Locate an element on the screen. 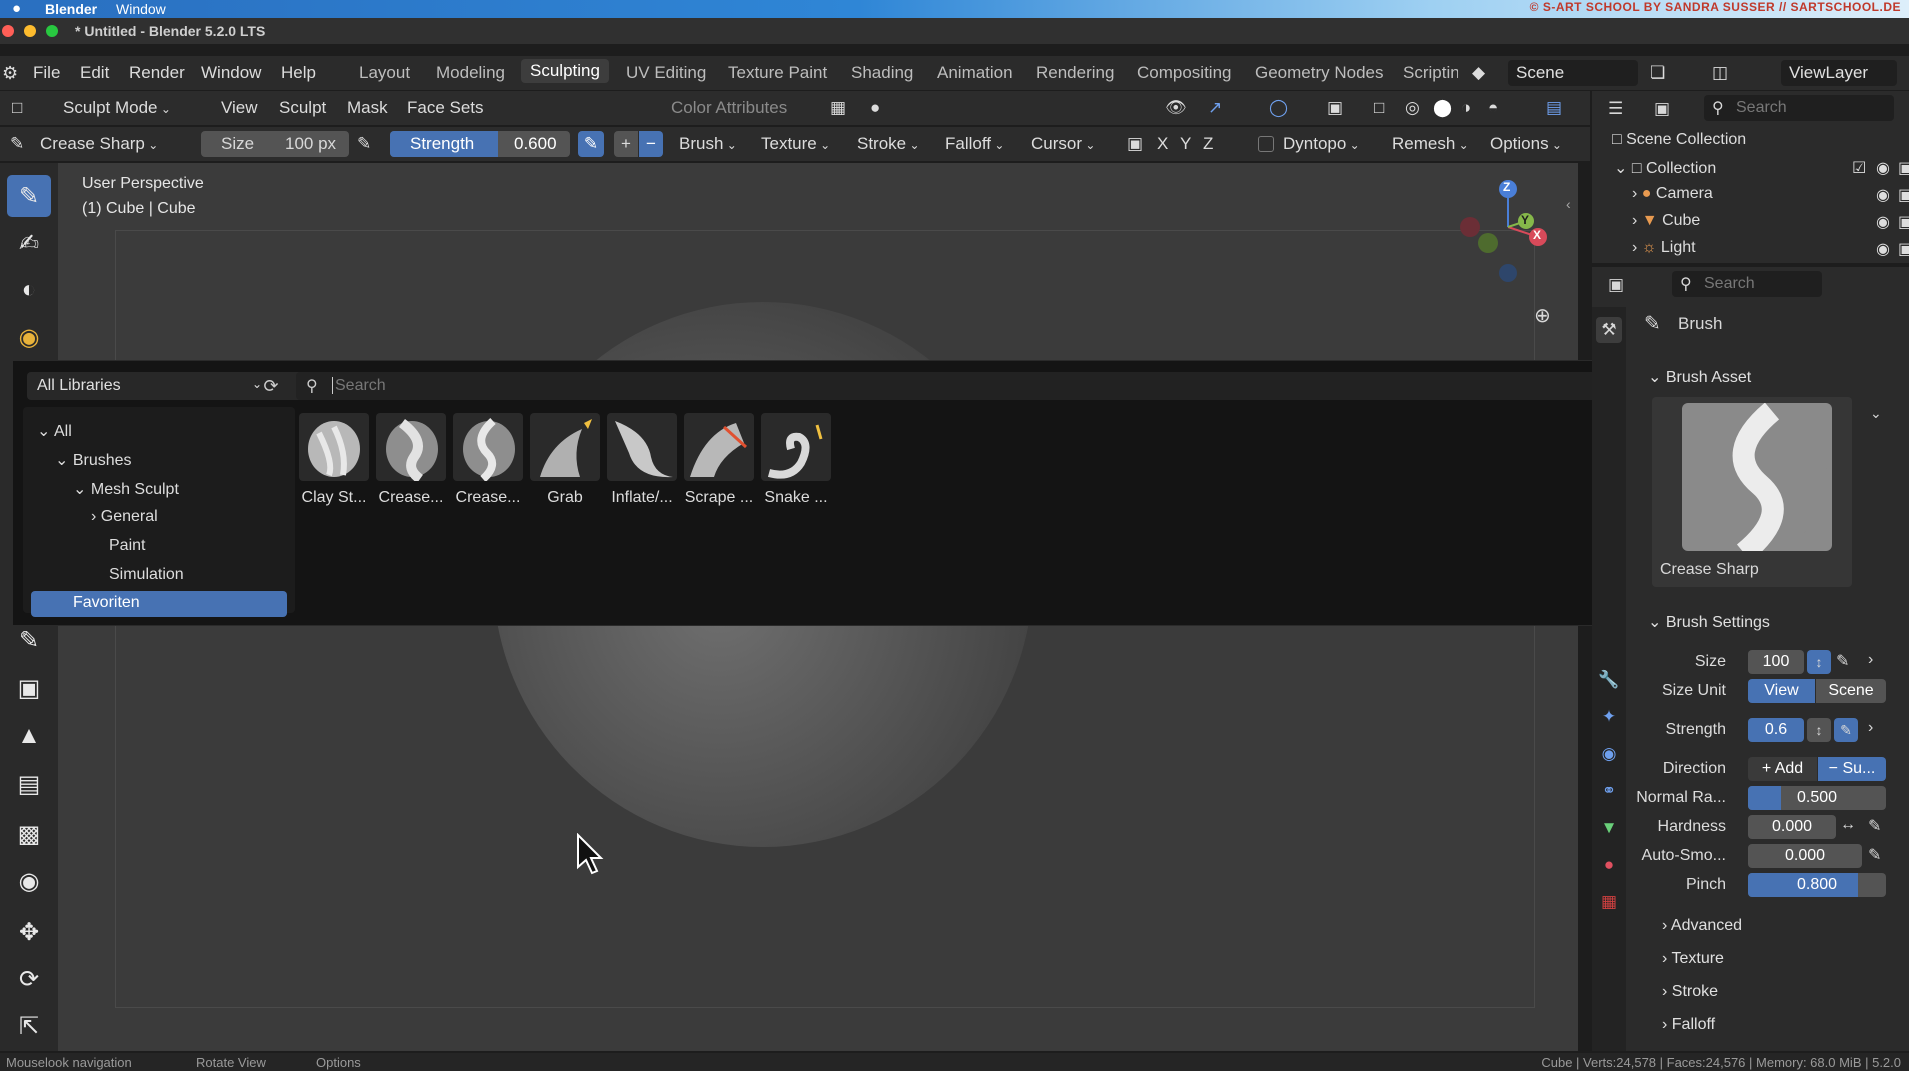  tab-uv-editing: UV Editing is located at coordinates (666, 73).